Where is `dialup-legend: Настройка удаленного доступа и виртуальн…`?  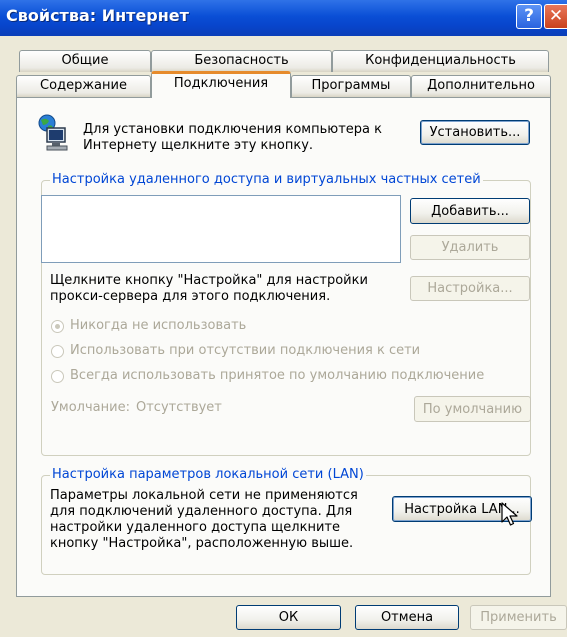
dialup-legend: Настройка удаленного доступа и виртуальн… is located at coordinates (266, 179).